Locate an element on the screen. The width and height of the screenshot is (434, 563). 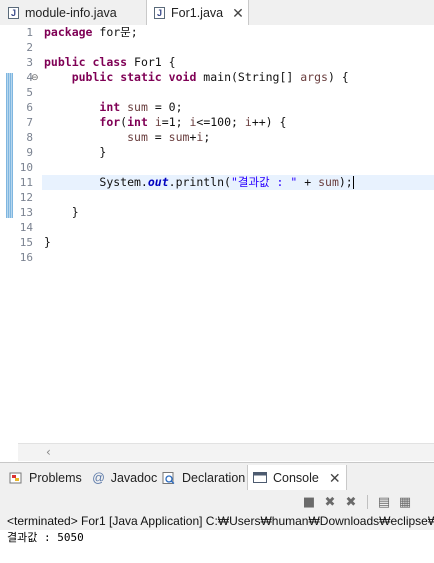
tab-label: Javadoc is located at coordinates (134, 477).